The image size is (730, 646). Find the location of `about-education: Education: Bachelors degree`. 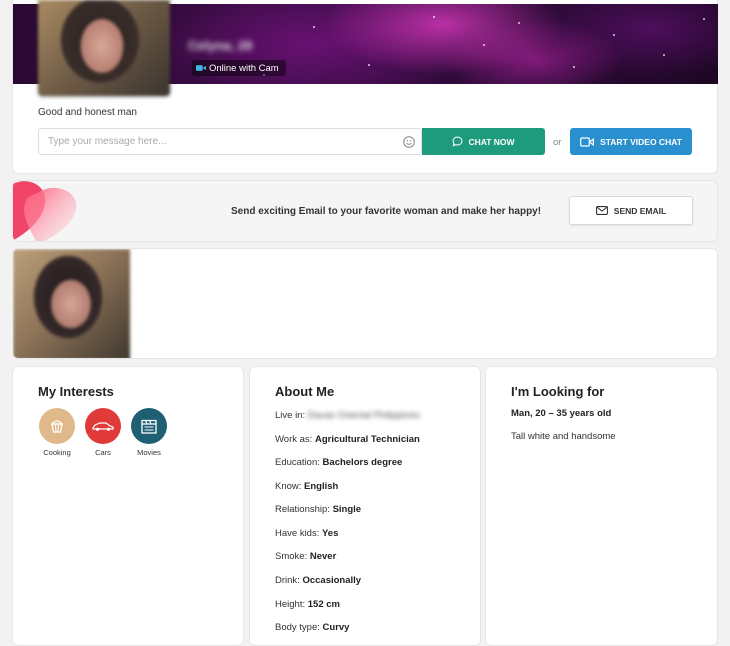

about-education: Education: Bachelors degree is located at coordinates (339, 462).